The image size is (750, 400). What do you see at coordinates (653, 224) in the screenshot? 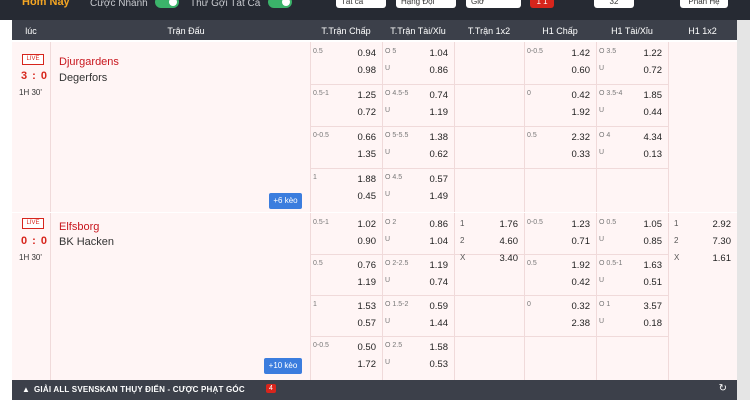
I see `odds-value-home: 1.05` at bounding box center [653, 224].